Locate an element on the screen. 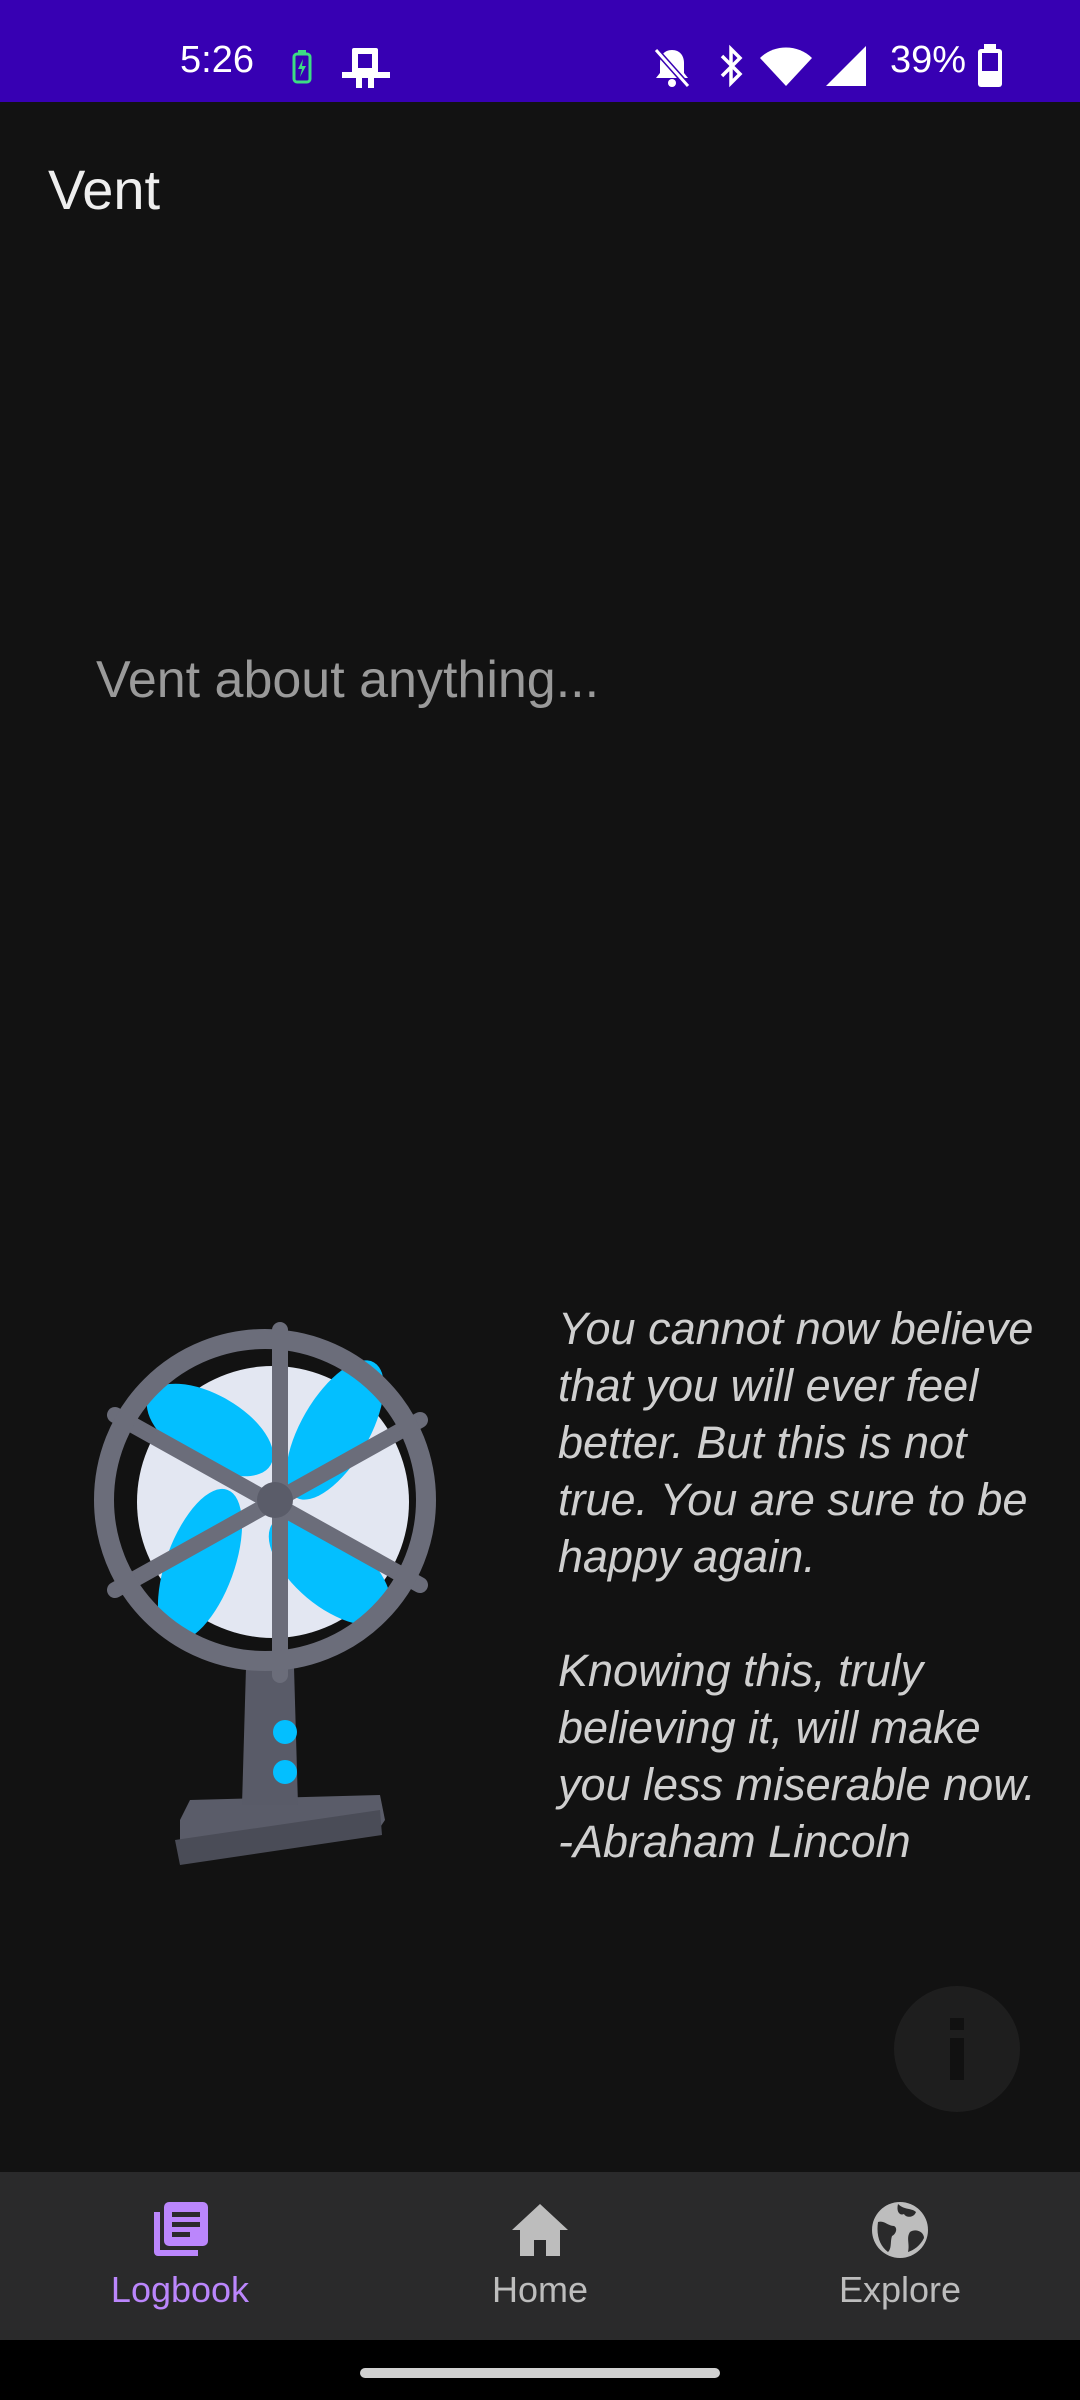 The image size is (1080, 2400). quote-author: -Abraham Lincoln is located at coordinates (734, 1841).